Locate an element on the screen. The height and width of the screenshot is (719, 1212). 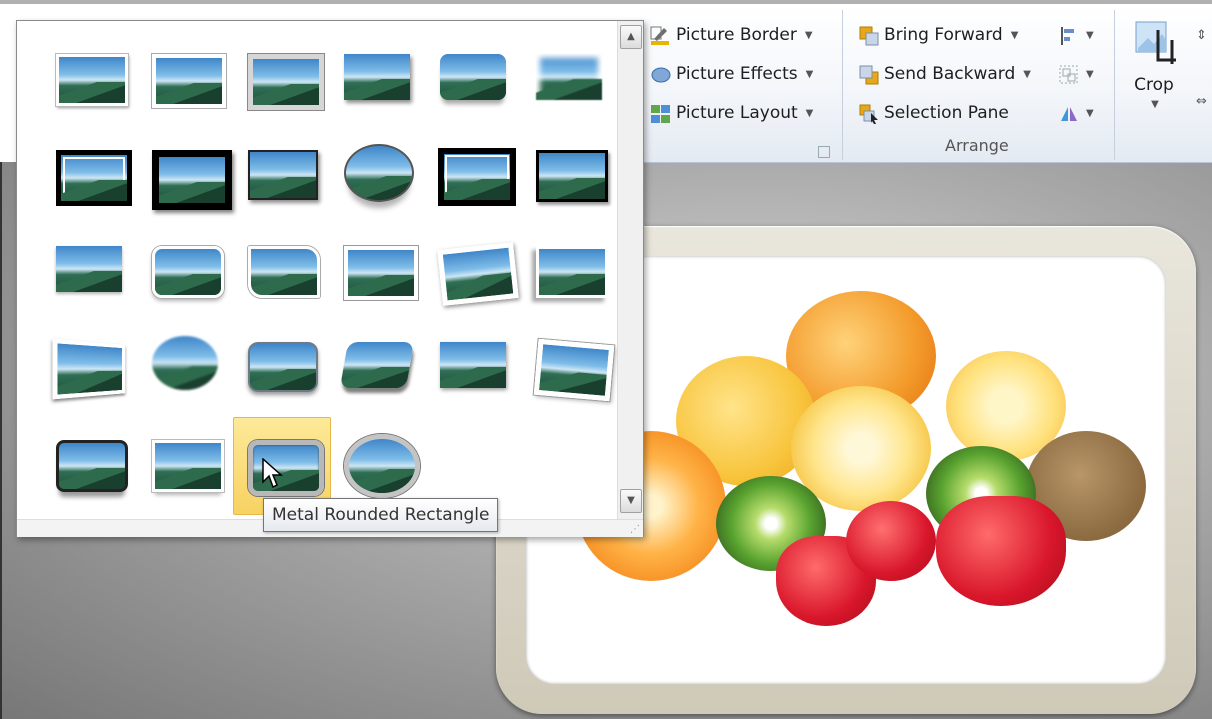
align-icon is located at coordinates (1068, 35).